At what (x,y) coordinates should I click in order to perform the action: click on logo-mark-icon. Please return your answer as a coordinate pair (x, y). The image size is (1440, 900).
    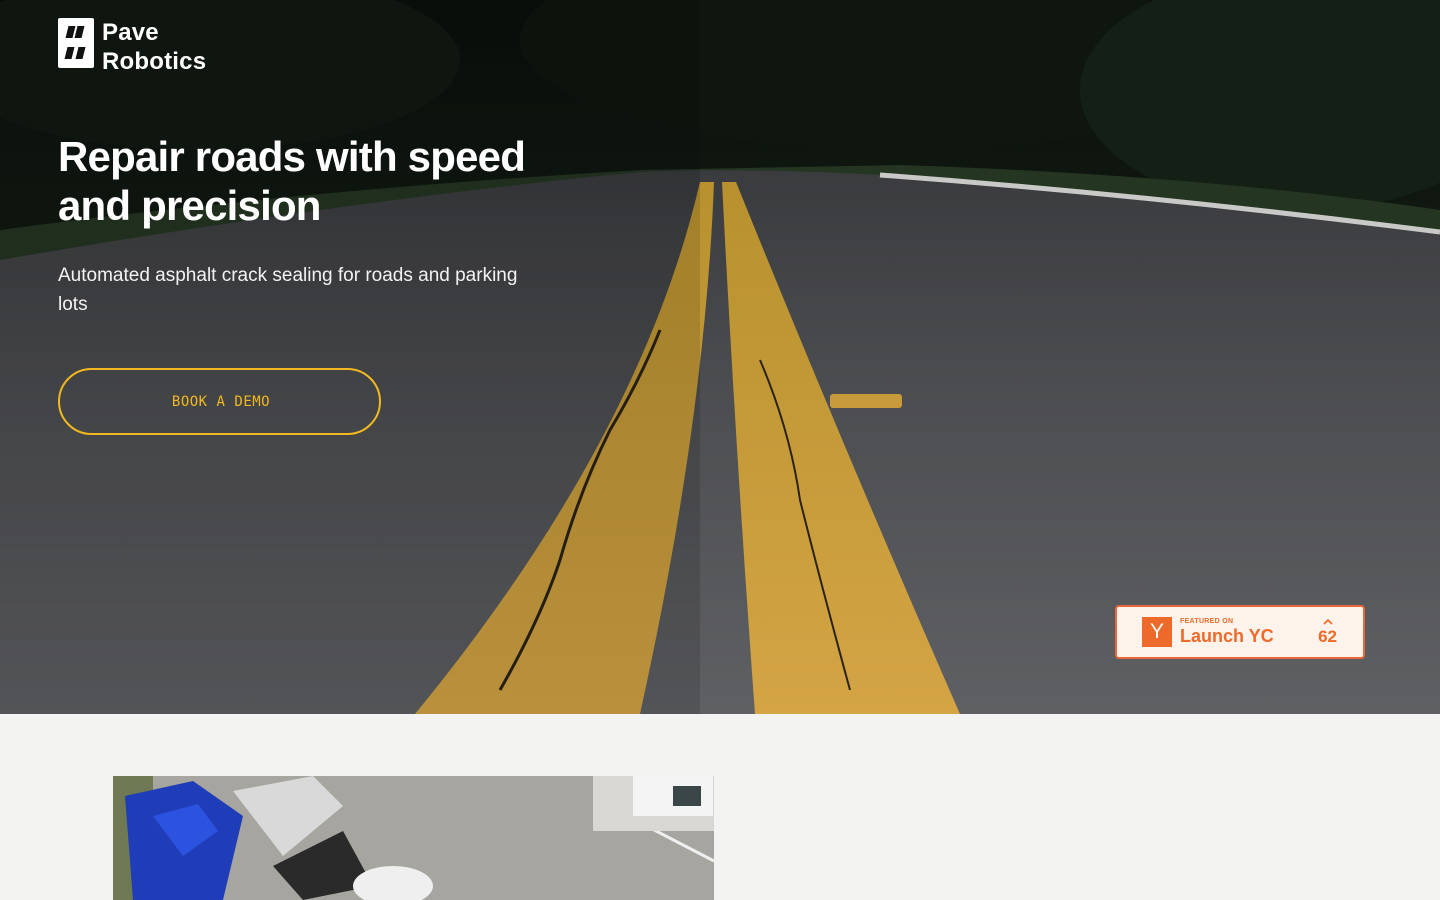
    Looking at the image, I should click on (76, 43).